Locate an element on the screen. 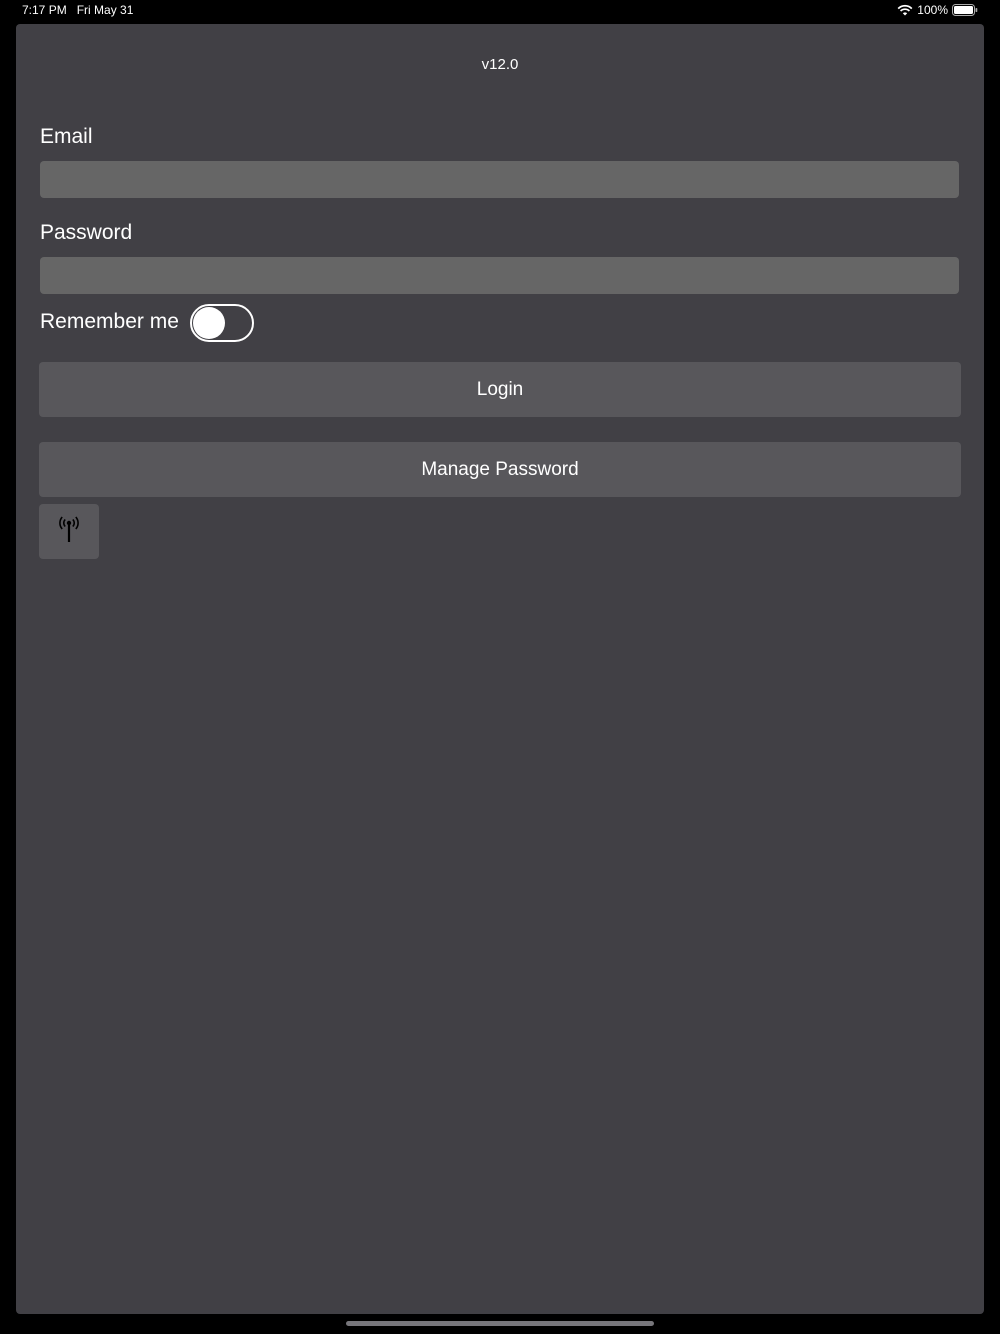 The width and height of the screenshot is (1000, 1334). toggle-knob is located at coordinates (209, 323).